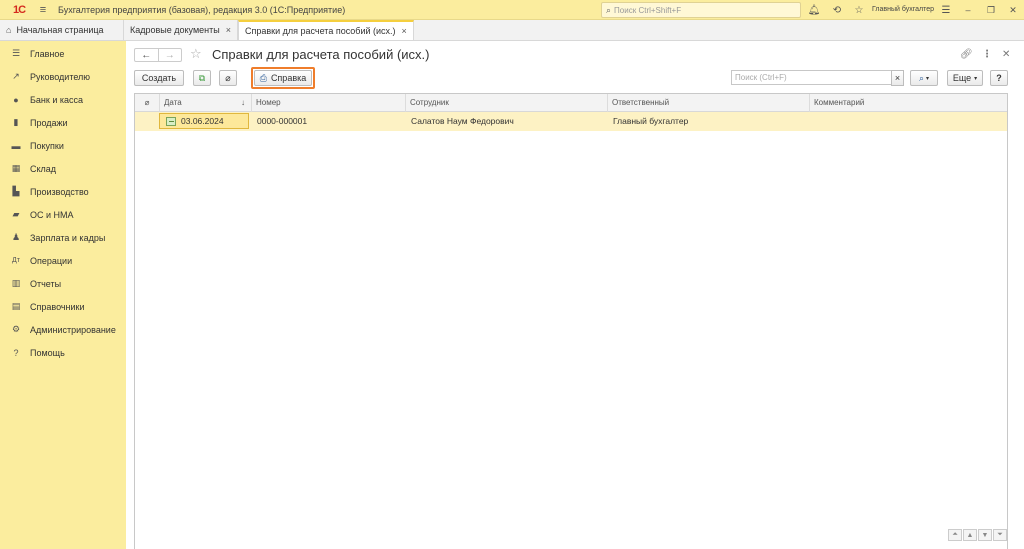  Describe the element at coordinates (968, 10) in the screenshot. I see `minimize-icon: –` at that location.